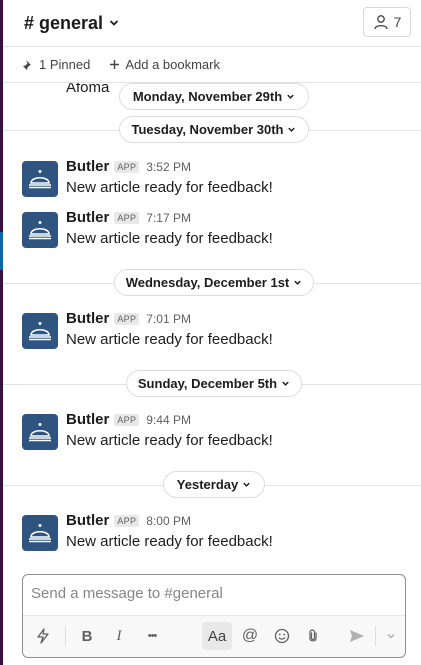 The width and height of the screenshot is (421, 665). I want to click on date-divider-button: Wednesday, December 1st, so click(214, 282).